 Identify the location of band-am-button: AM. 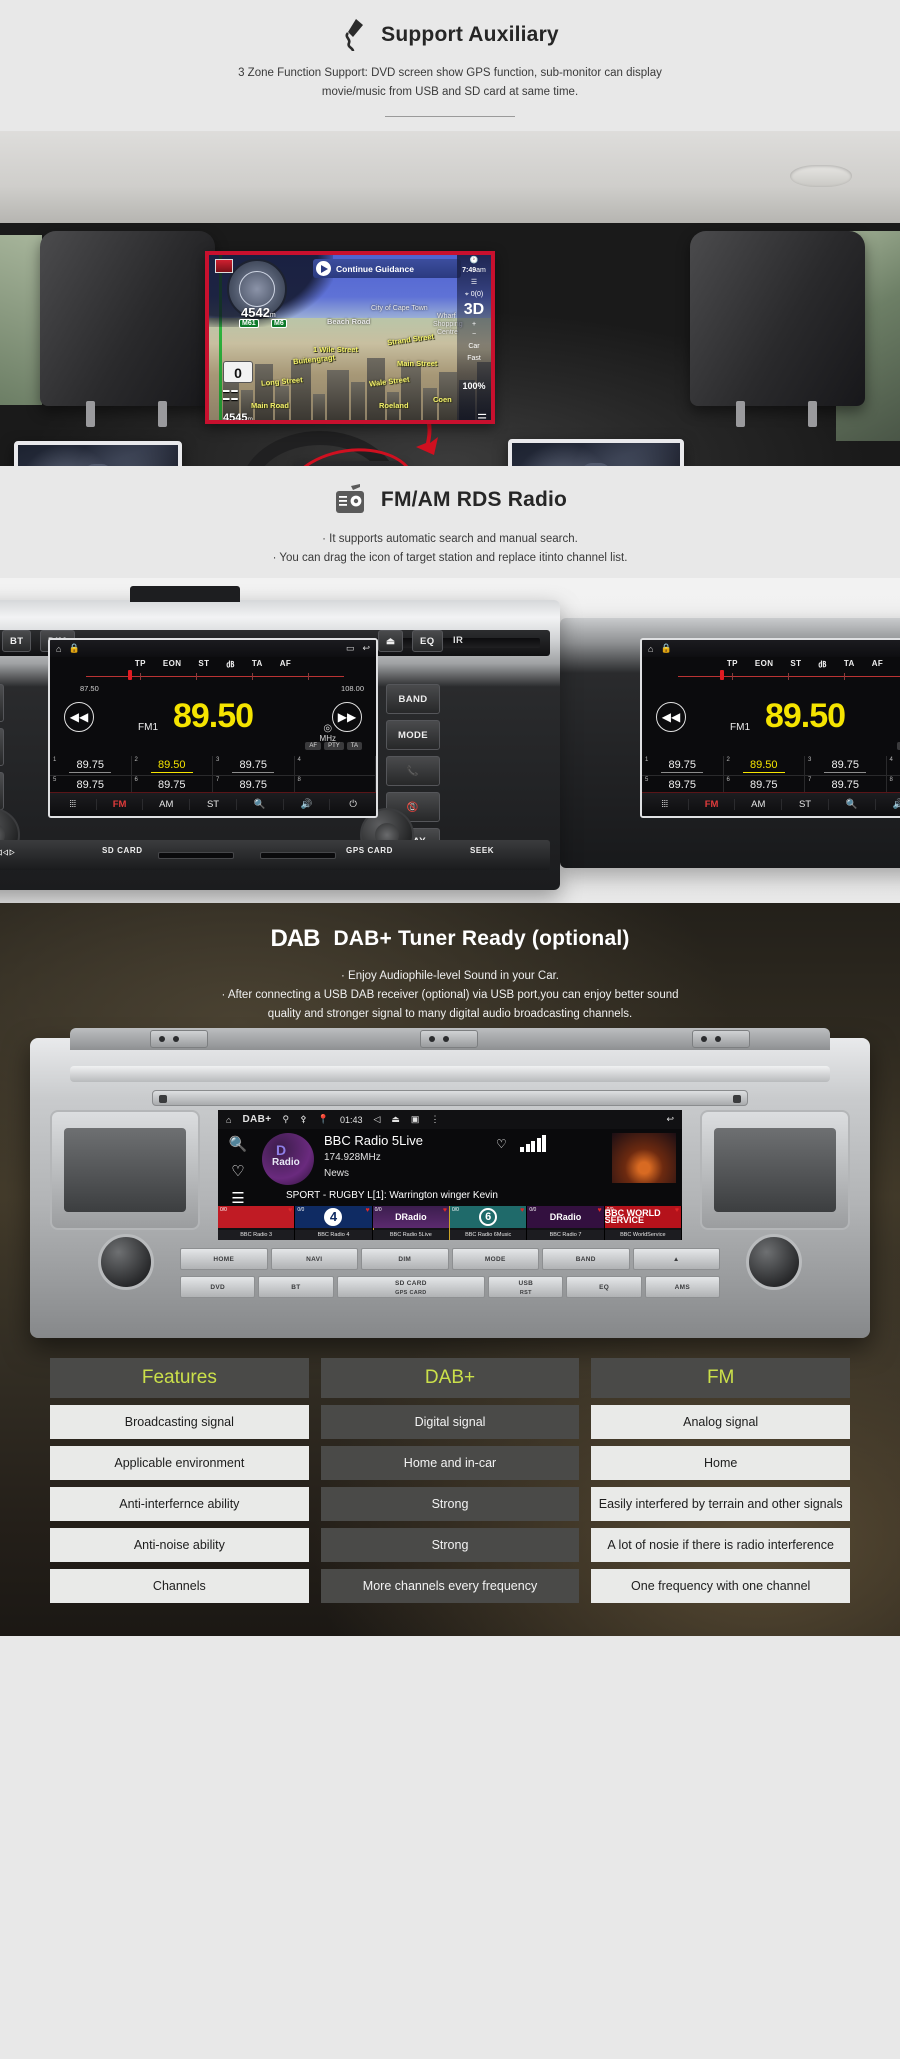
(167, 804).